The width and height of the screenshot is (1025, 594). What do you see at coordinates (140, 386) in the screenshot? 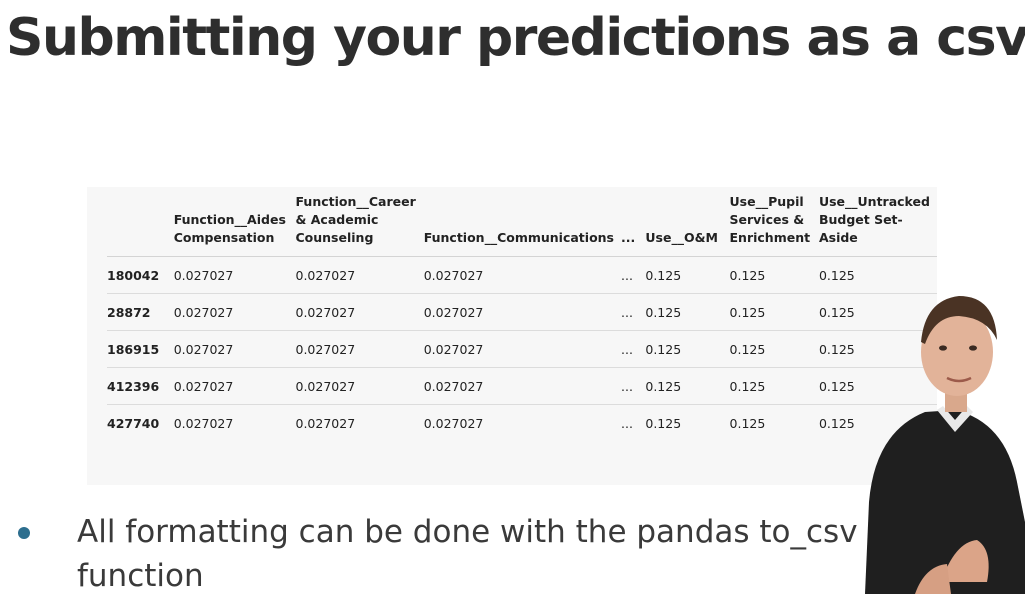
I see `row-index: 412396` at bounding box center [140, 386].